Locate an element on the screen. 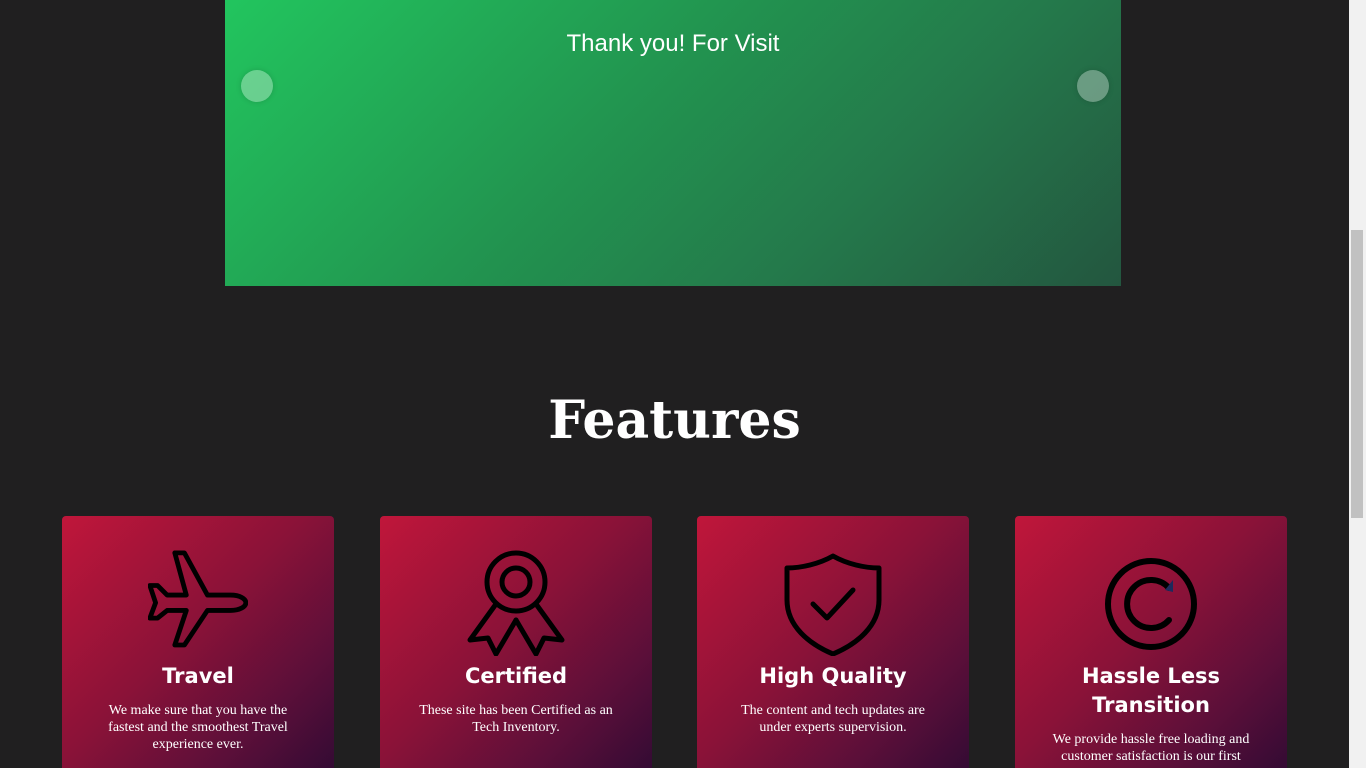 Image resolution: width=1366 pixels, height=768 pixels. slider-next-button is located at coordinates (1093, 86).